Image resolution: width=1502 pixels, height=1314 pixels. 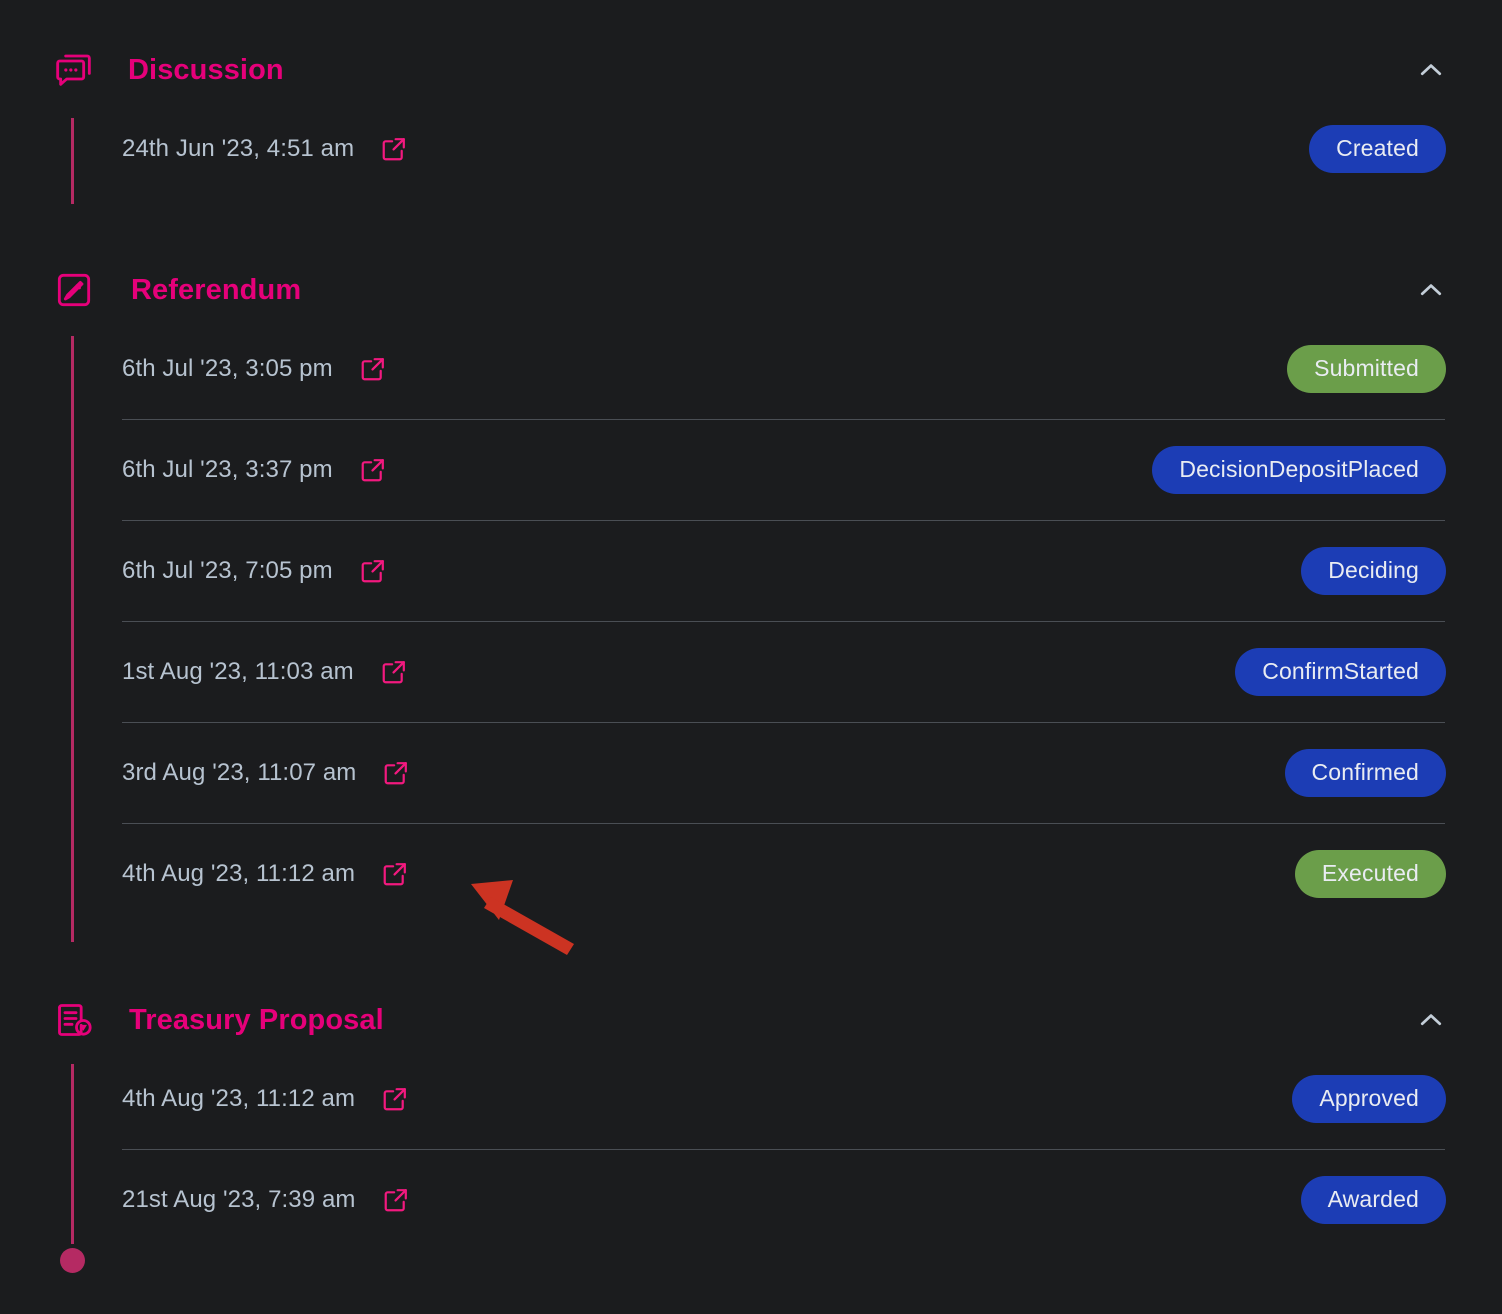 What do you see at coordinates (72, 1260) in the screenshot?
I see `timeline-end-dot` at bounding box center [72, 1260].